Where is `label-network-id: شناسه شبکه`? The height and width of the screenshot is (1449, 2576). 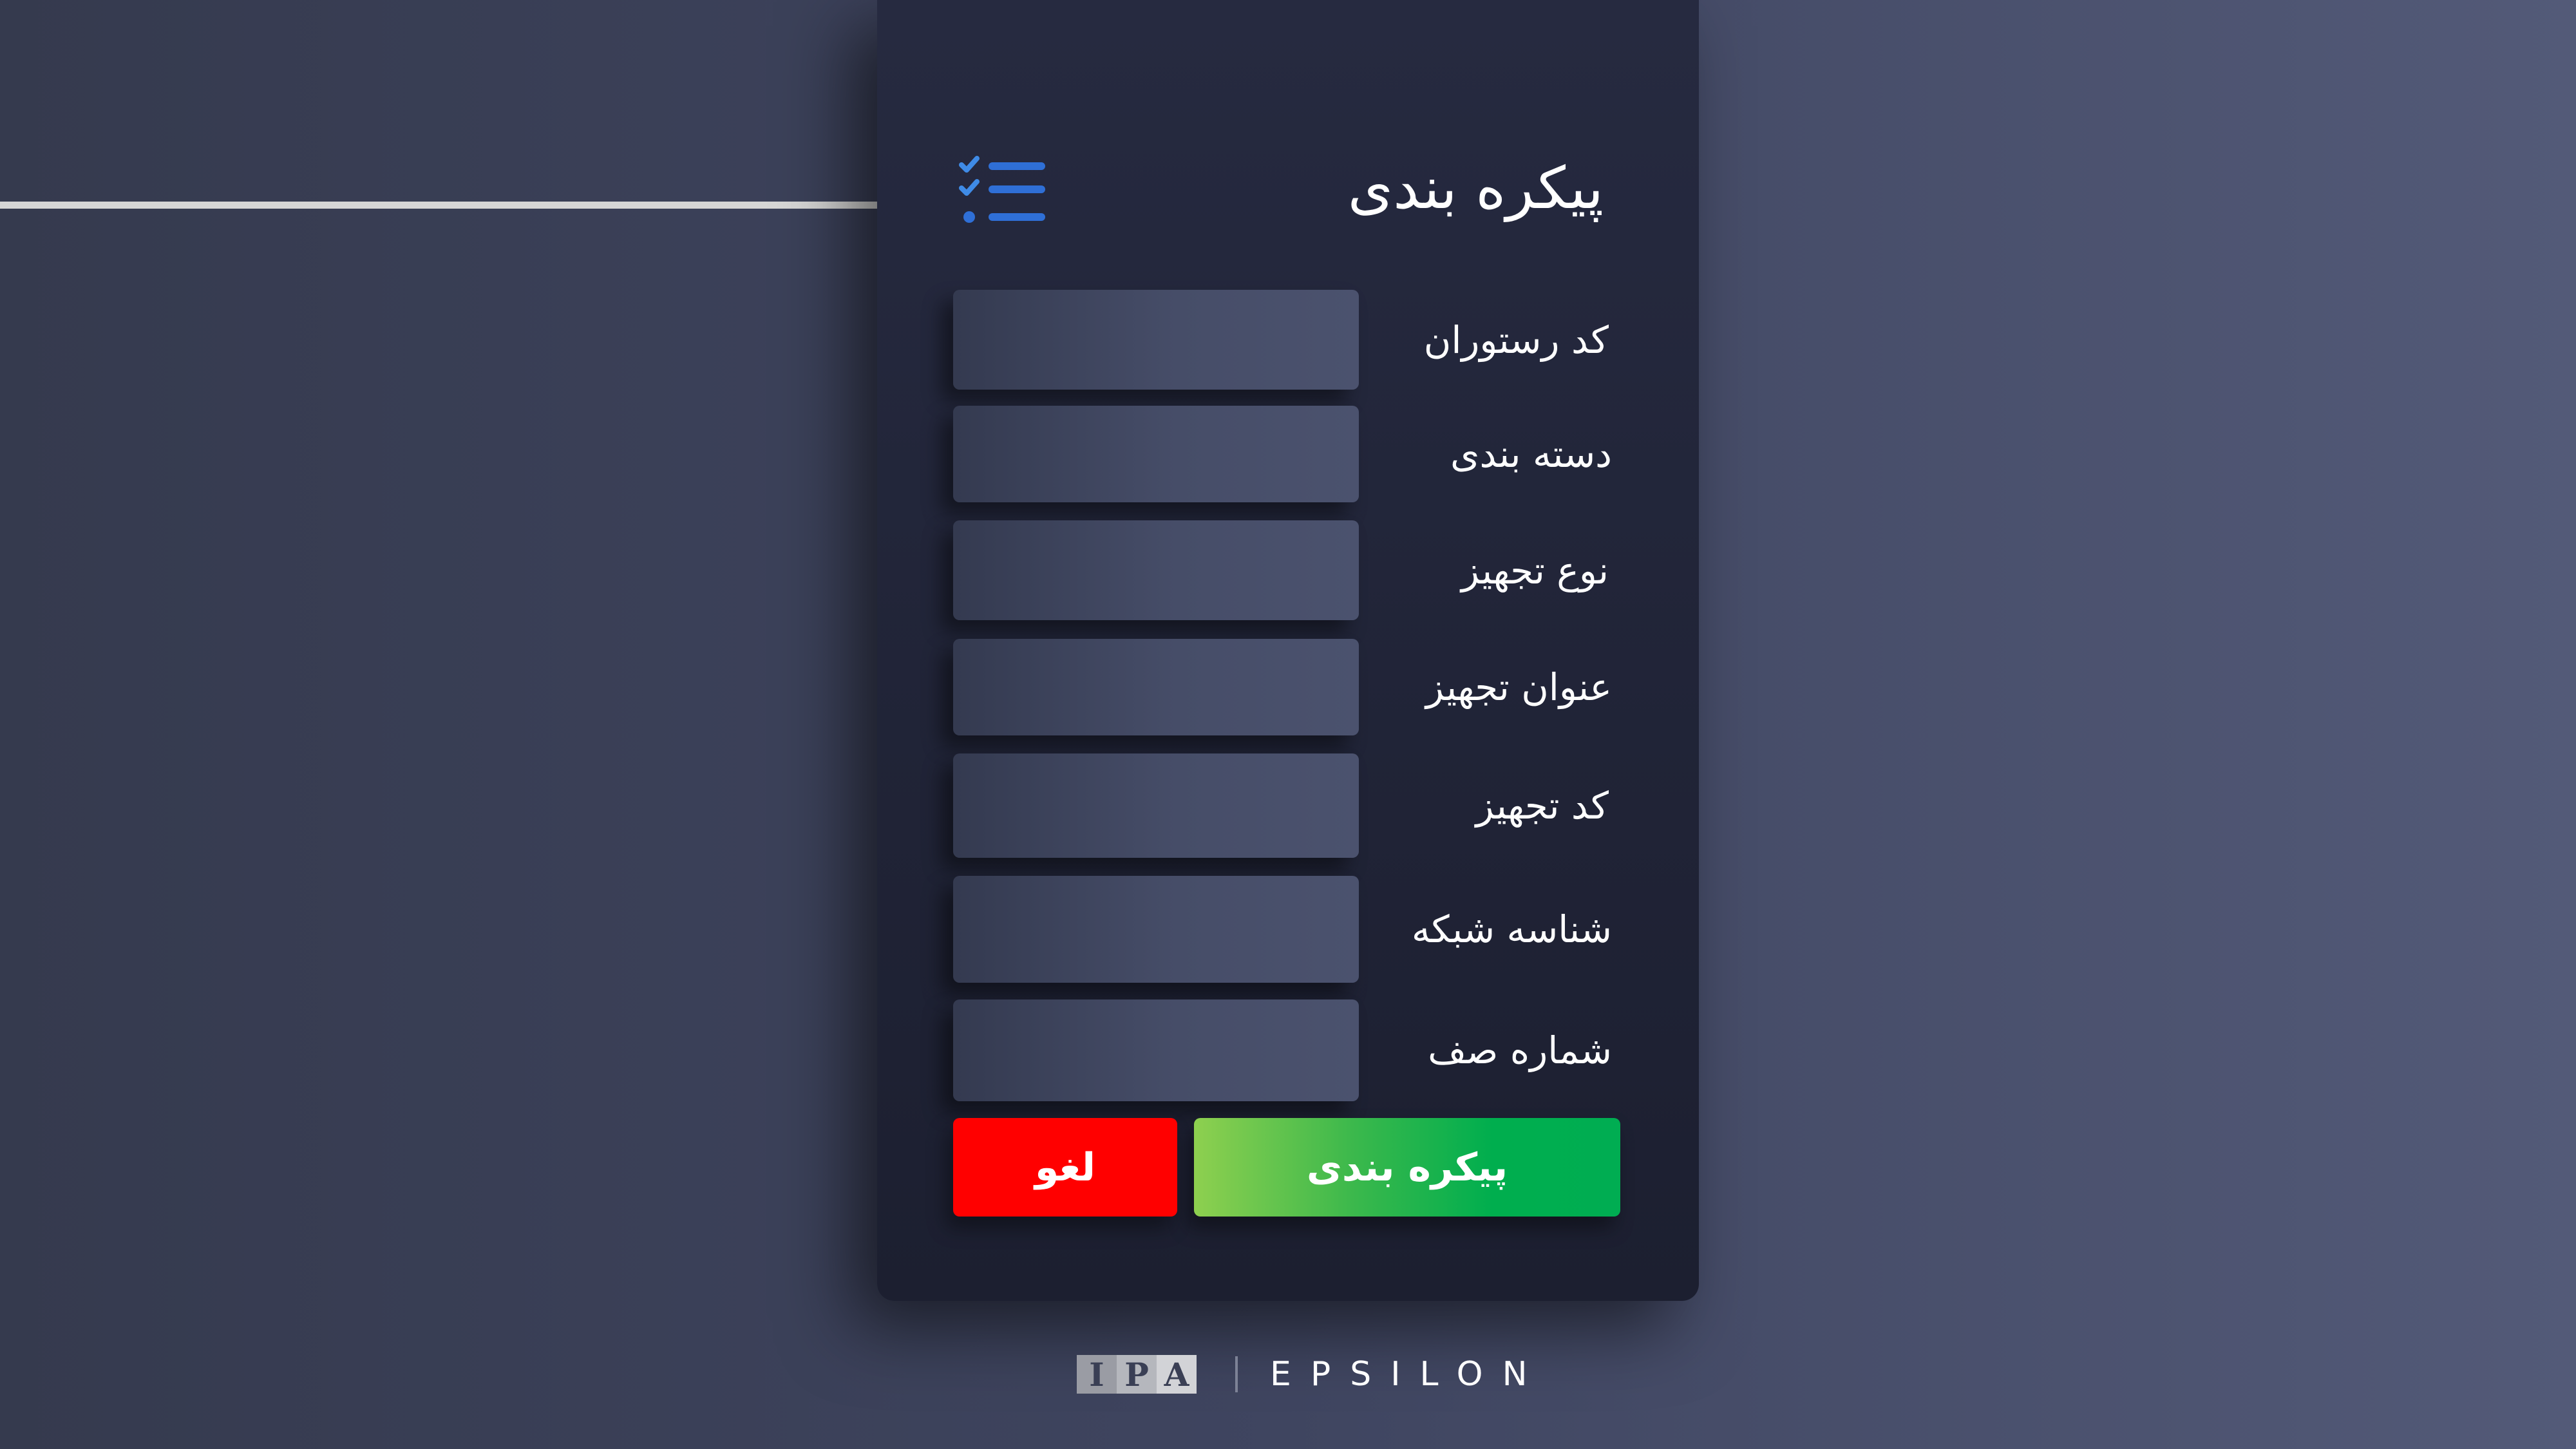
label-network-id: شناسه شبکه is located at coordinates (1512, 929).